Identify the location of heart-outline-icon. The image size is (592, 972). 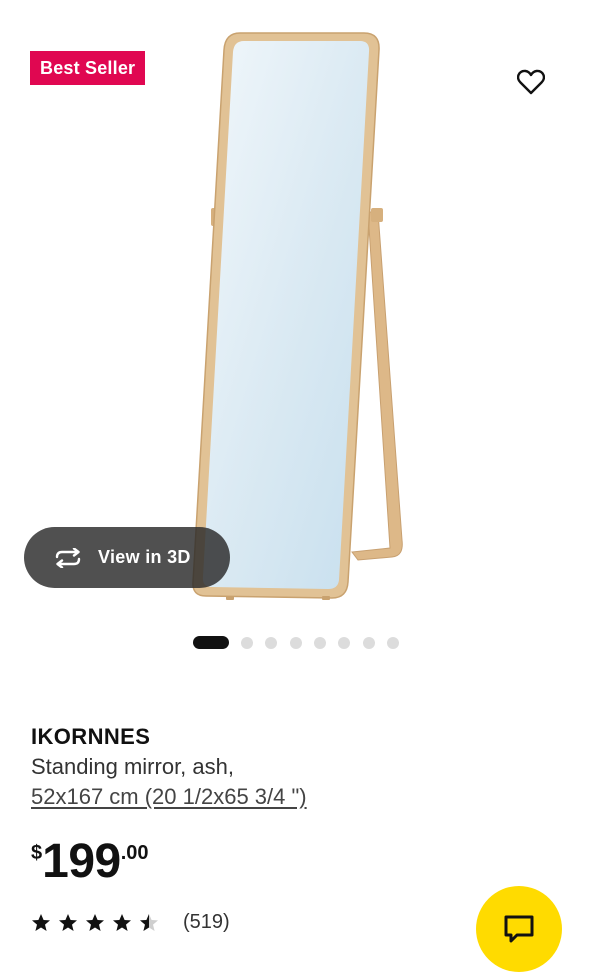
(531, 82).